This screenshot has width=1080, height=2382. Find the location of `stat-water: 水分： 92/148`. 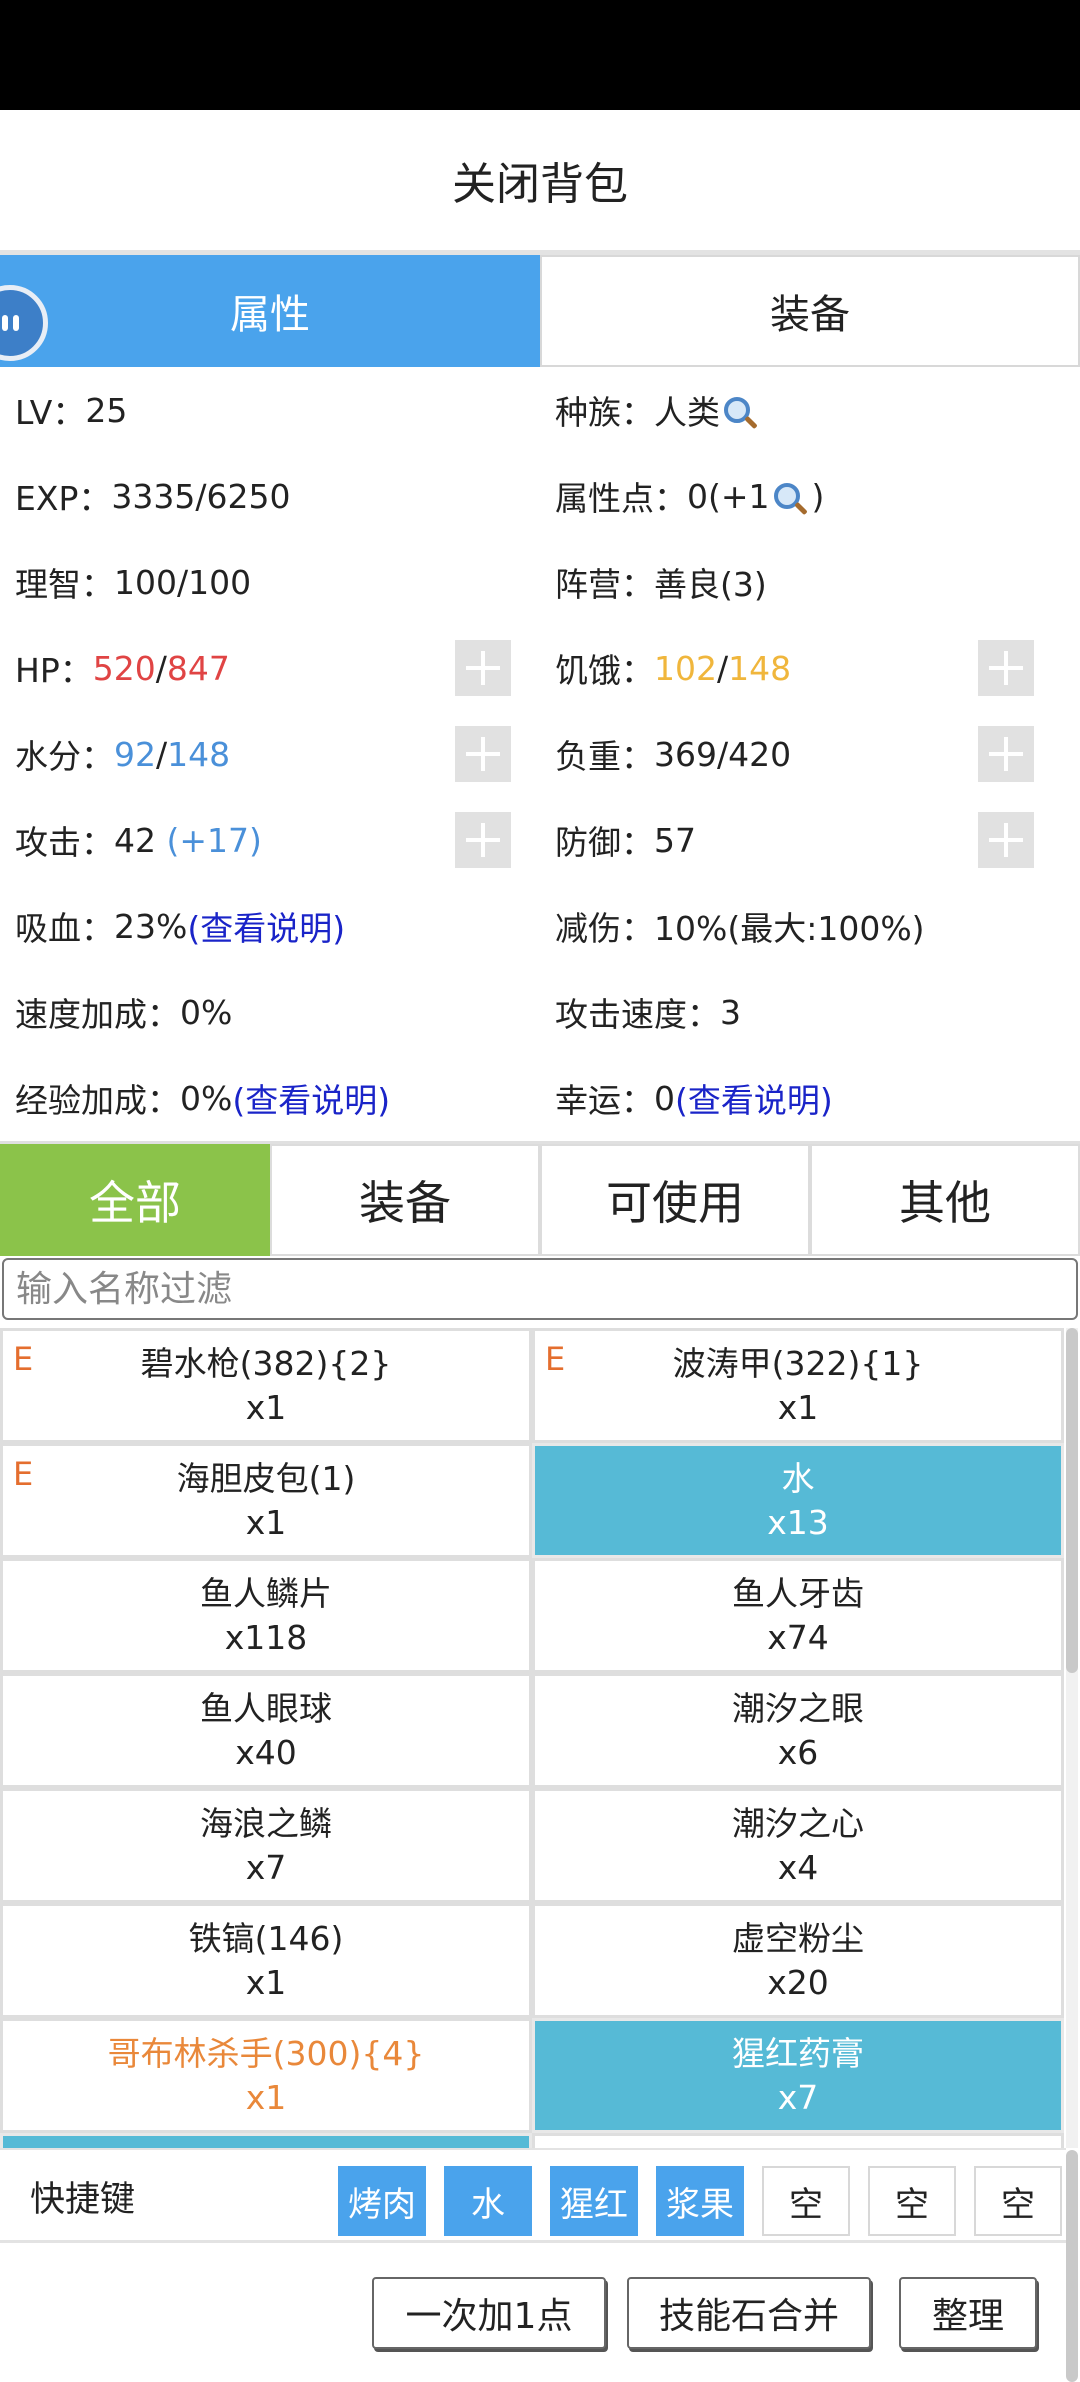

stat-water: 水分： 92/148 is located at coordinates (270, 754).